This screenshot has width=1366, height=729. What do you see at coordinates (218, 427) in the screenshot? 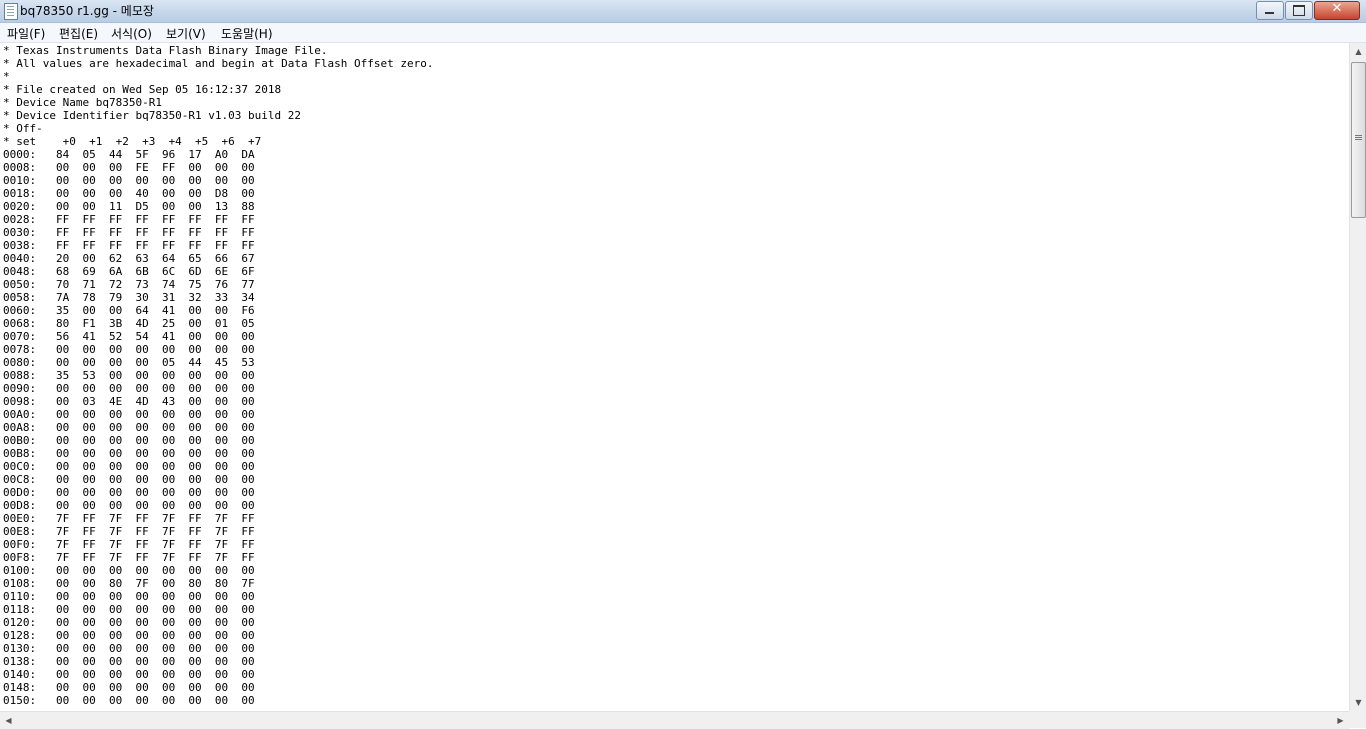
I see `text-line: 00A8: 00 00 00 00 00 00 00 00` at bounding box center [218, 427].